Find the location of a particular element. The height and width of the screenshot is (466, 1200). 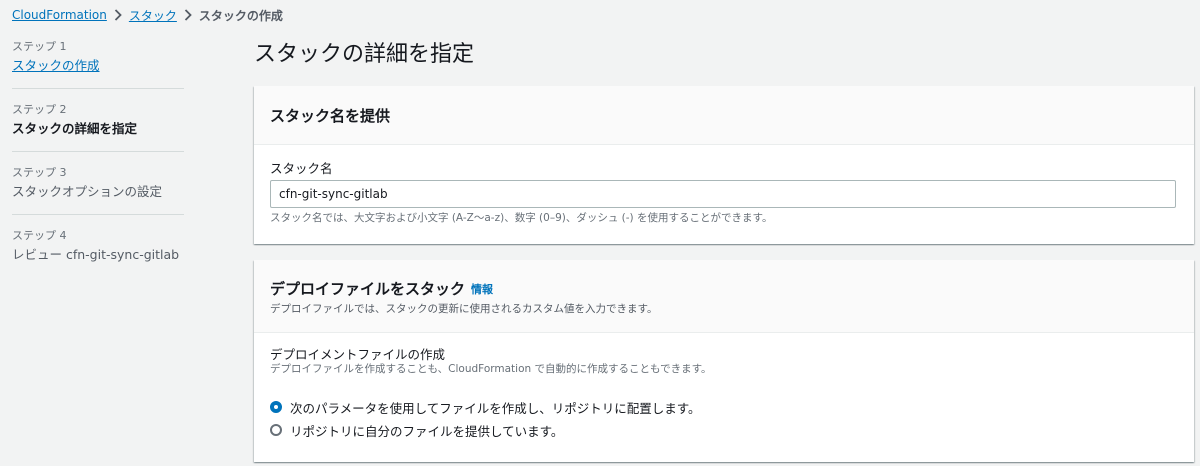

panel-title: デプロイファイルをスタック is located at coordinates (368, 289).